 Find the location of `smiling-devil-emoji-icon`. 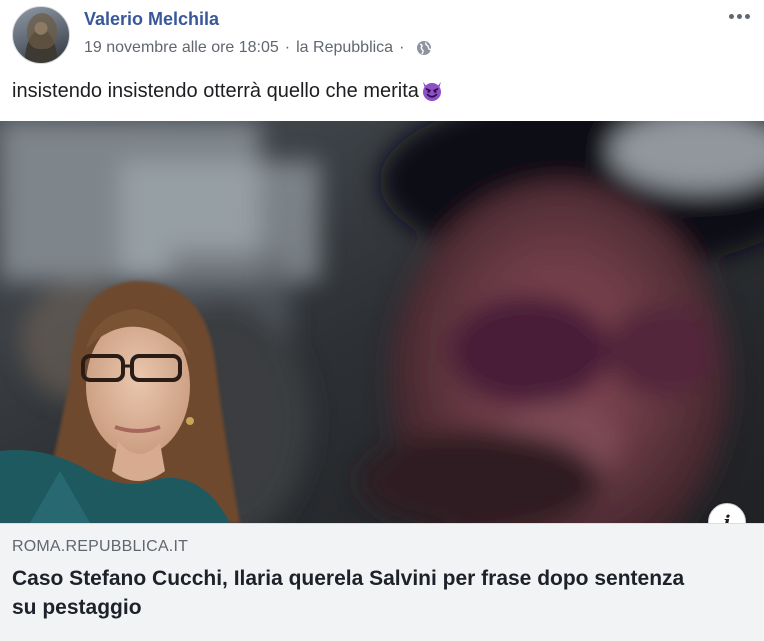

smiling-devil-emoji-icon is located at coordinates (431, 91).